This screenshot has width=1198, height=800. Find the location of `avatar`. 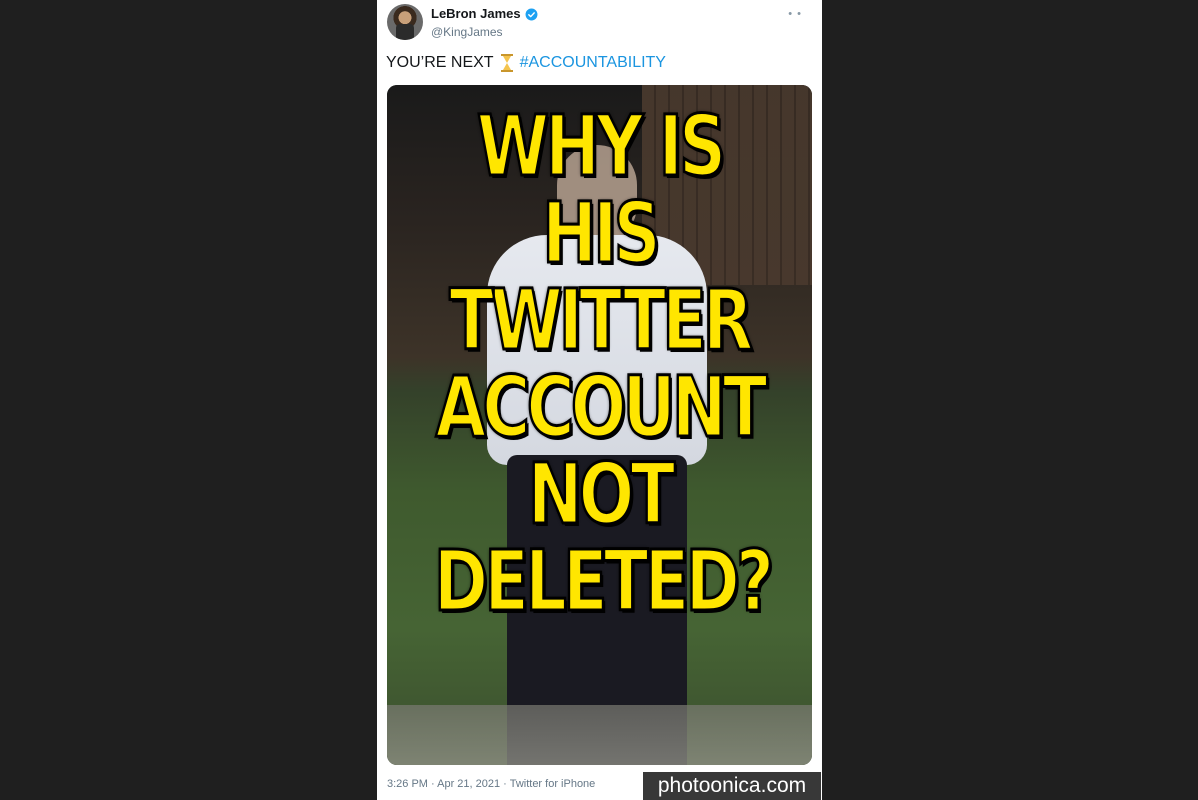

avatar is located at coordinates (405, 22).